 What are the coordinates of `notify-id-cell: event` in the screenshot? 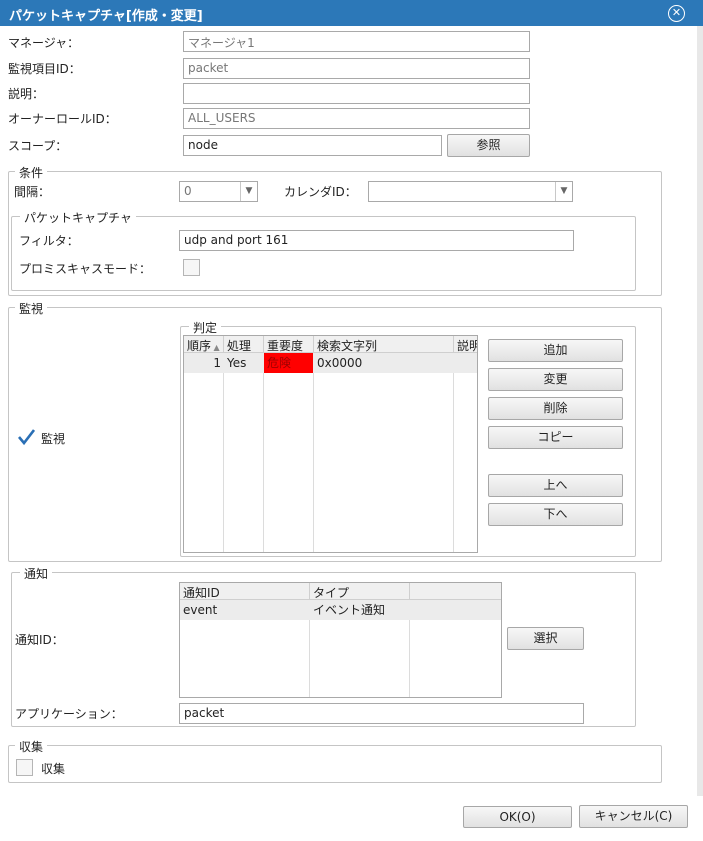 It's located at (200, 610).